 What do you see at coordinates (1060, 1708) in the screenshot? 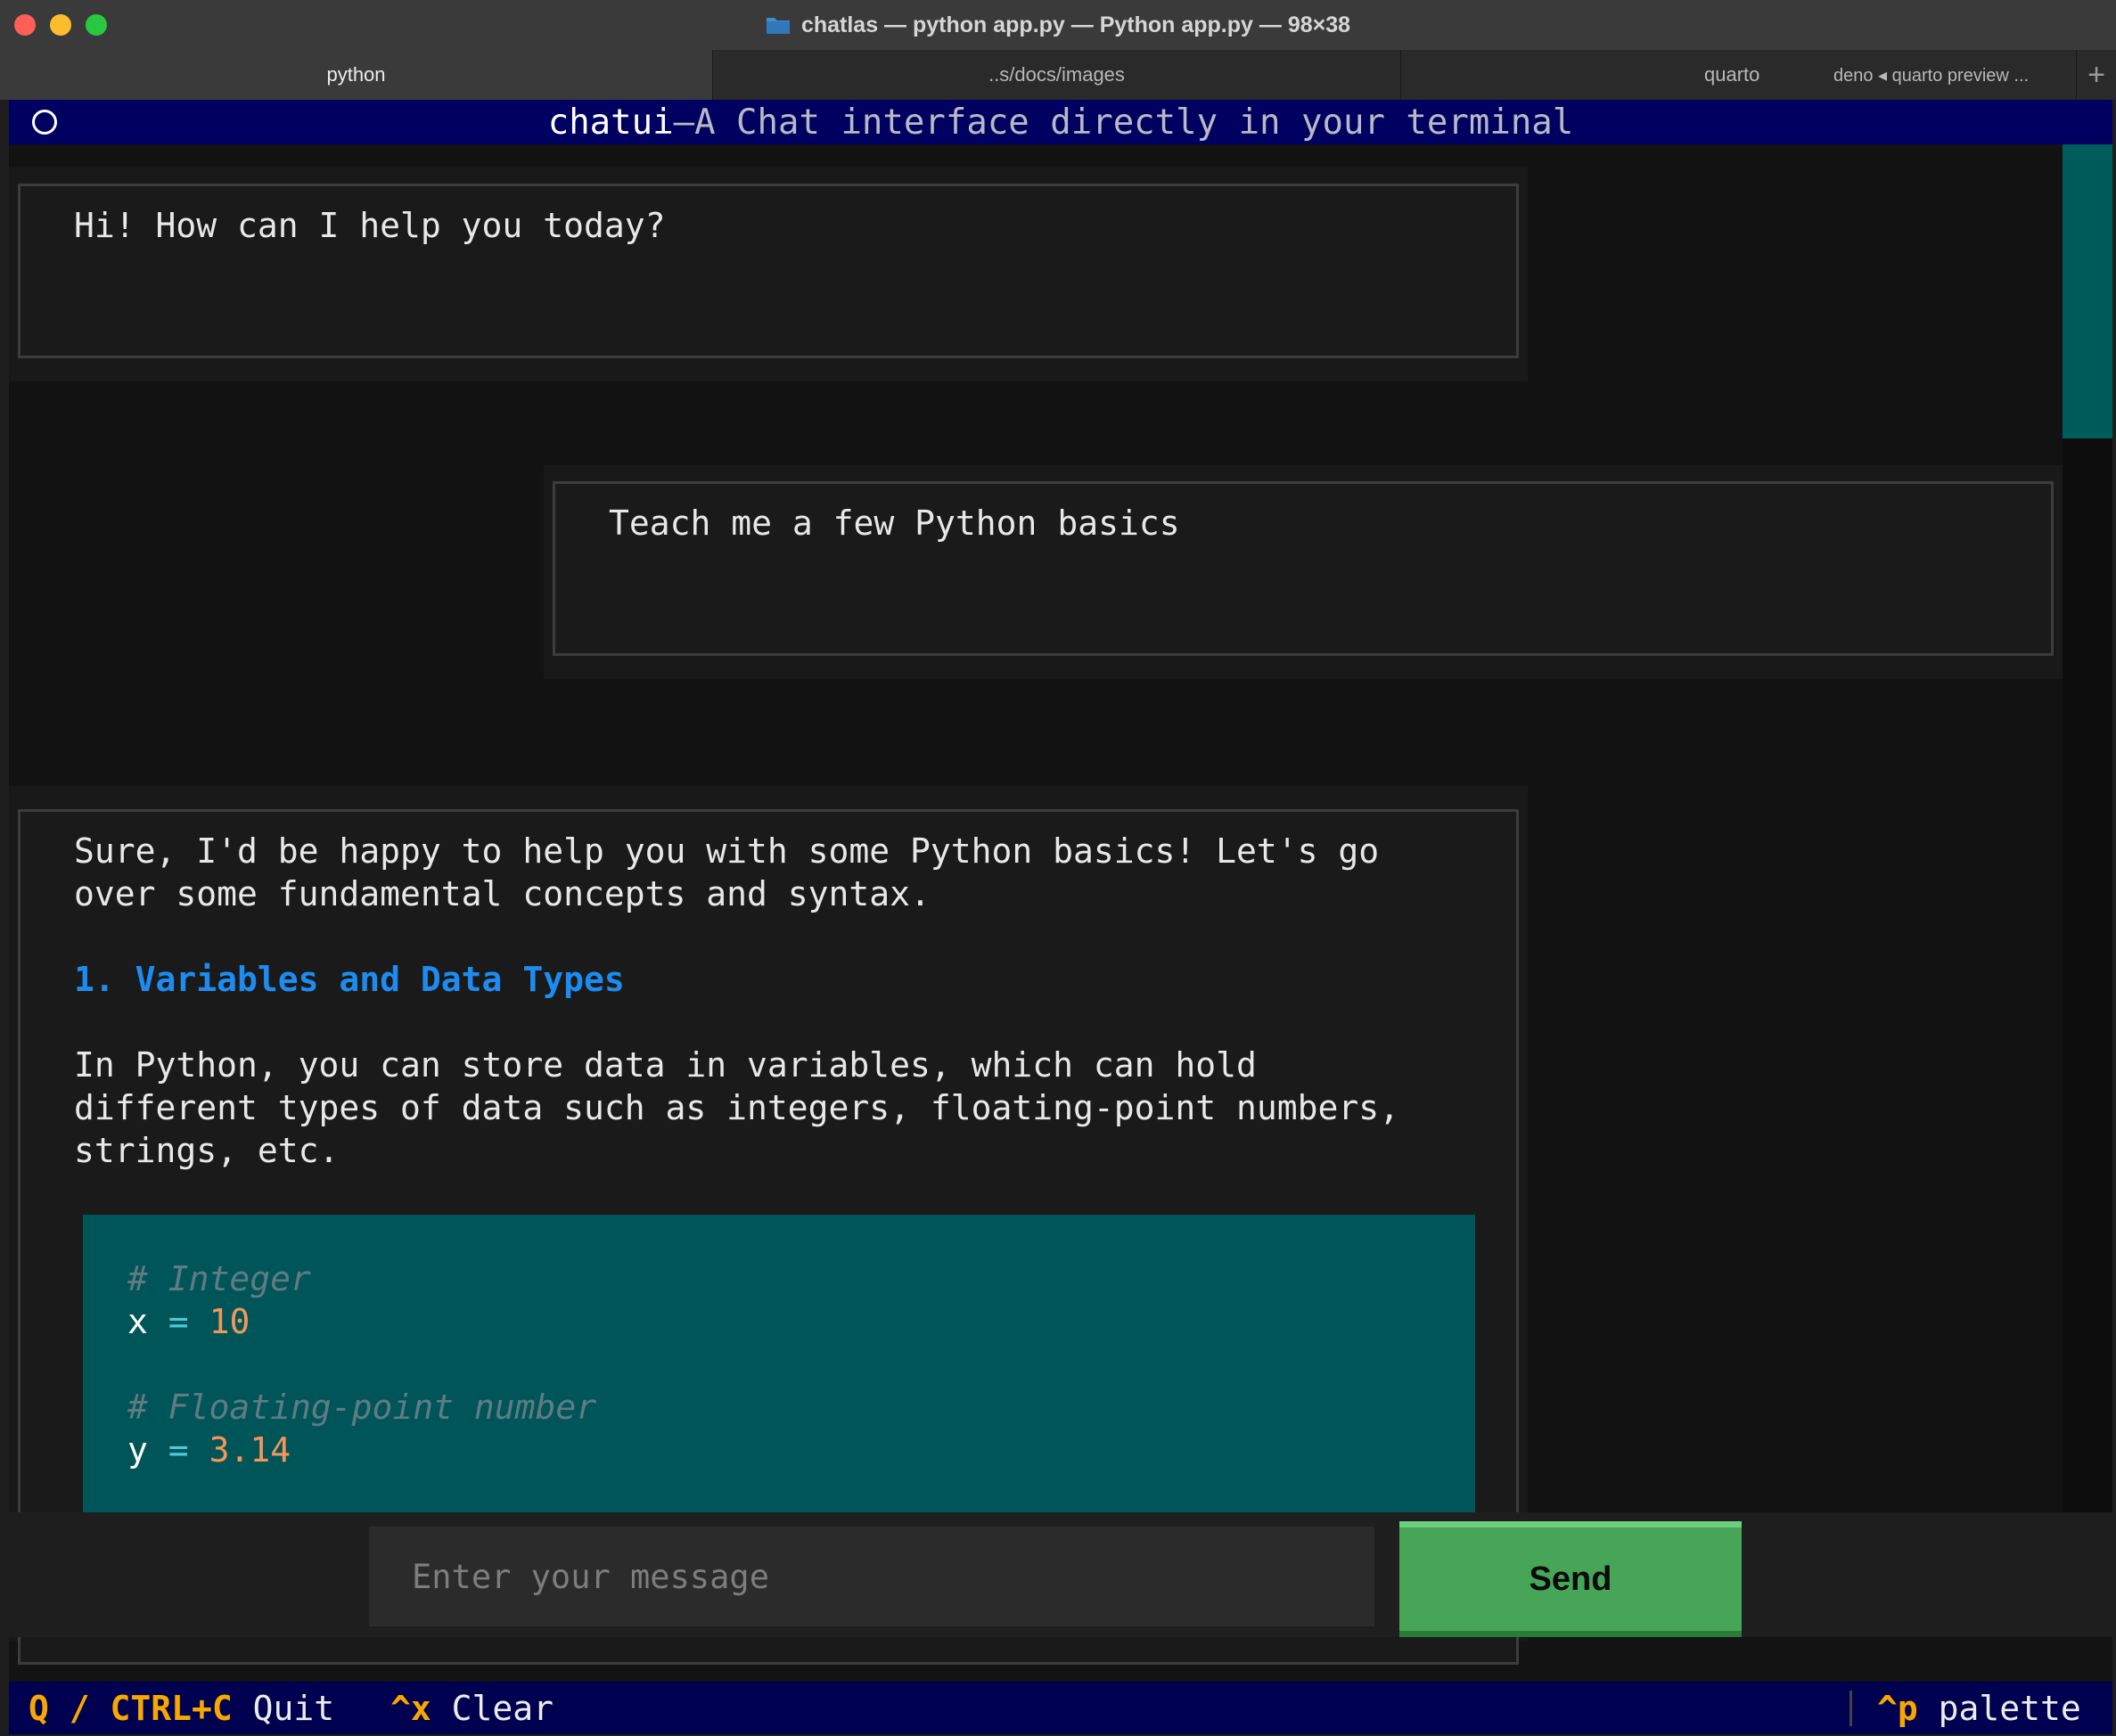
I see `key-binding-footer: Q / CTRL+C Quit ^x Clear ^p palette` at bounding box center [1060, 1708].